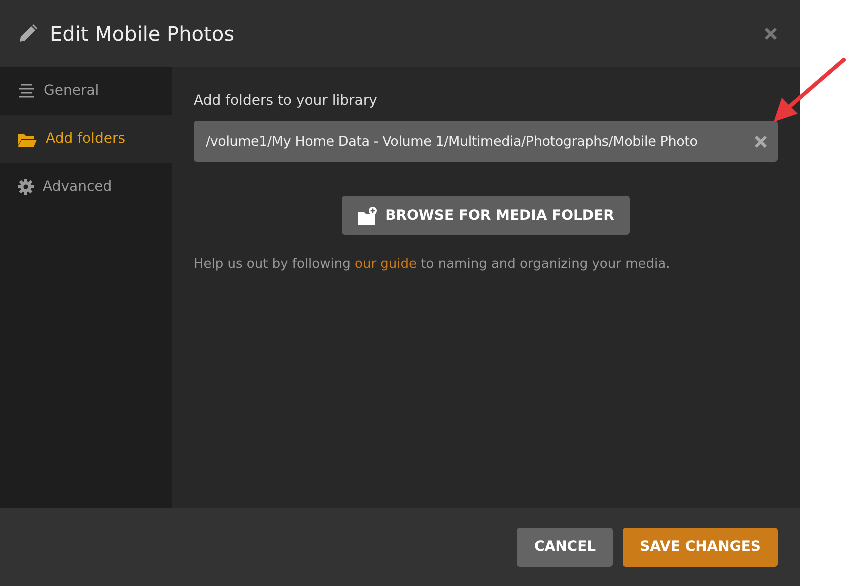  I want to click on cancel-button: CANCEL, so click(565, 547).